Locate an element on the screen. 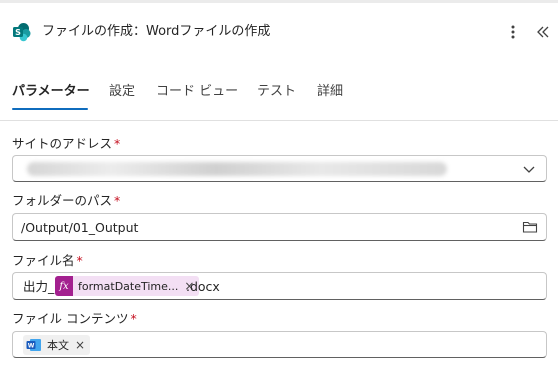 Image resolution: width=558 pixels, height=374 pixels. active-tab-indicator is located at coordinates (50, 109).